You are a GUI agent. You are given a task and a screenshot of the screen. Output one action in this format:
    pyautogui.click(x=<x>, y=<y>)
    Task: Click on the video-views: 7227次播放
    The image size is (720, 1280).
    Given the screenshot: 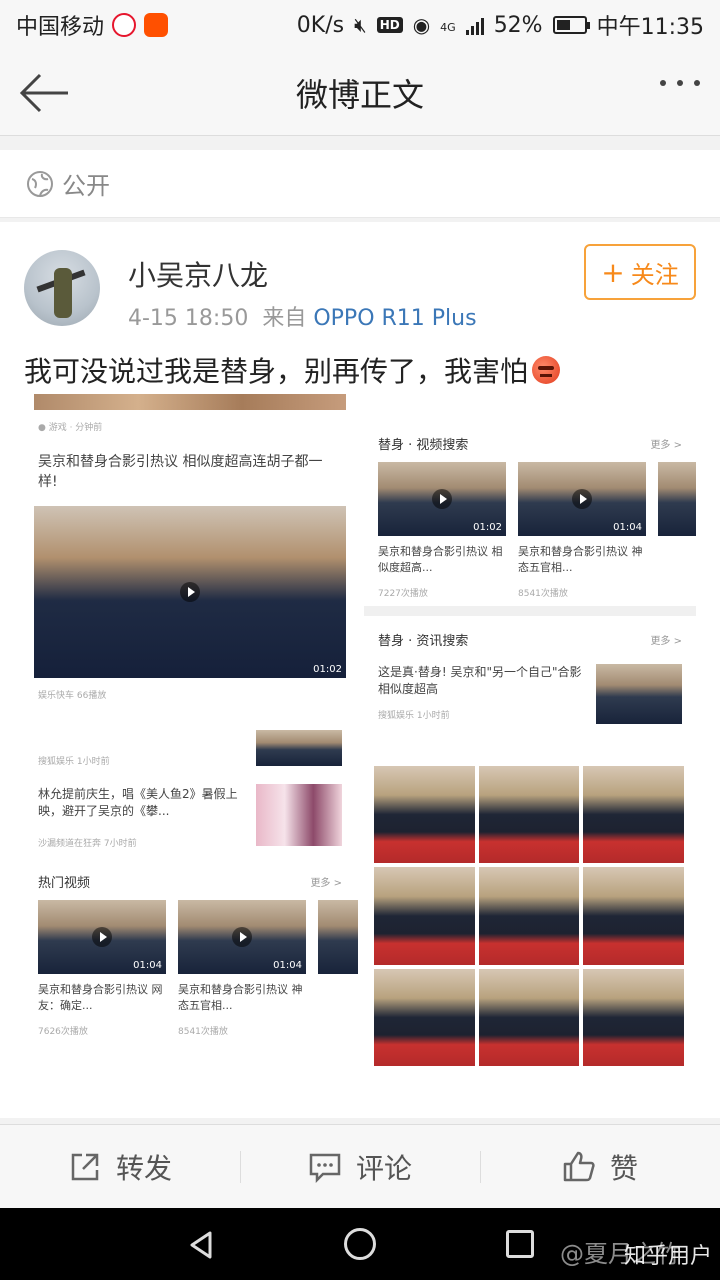 What is the action you would take?
    pyautogui.click(x=403, y=594)
    